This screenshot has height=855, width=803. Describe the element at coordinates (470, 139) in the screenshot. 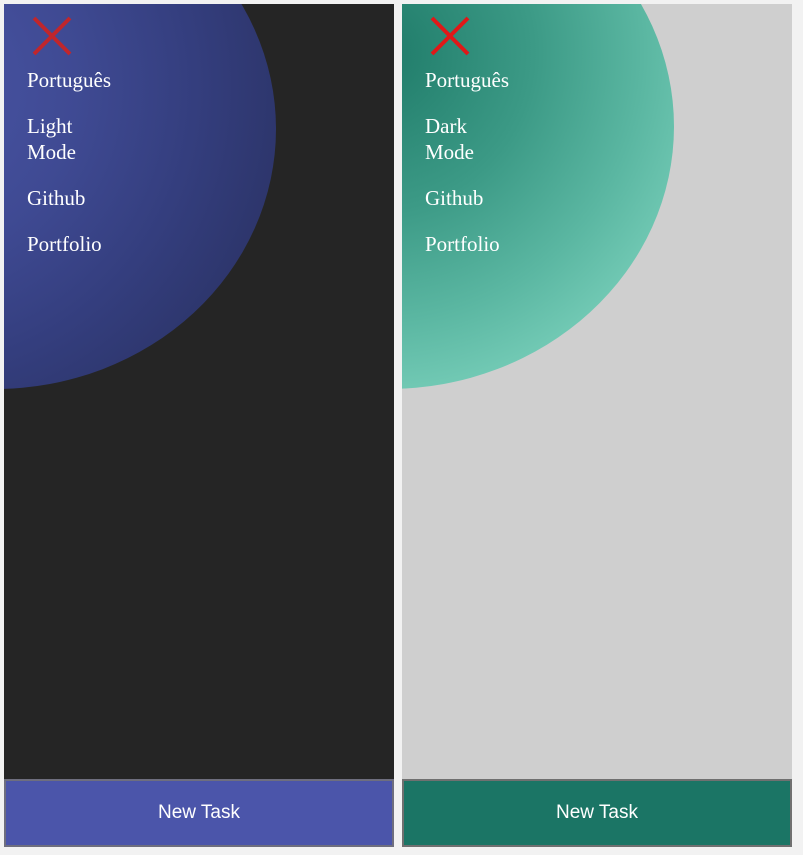

I see `menu-item-theme-toggle: Dark Mode` at that location.